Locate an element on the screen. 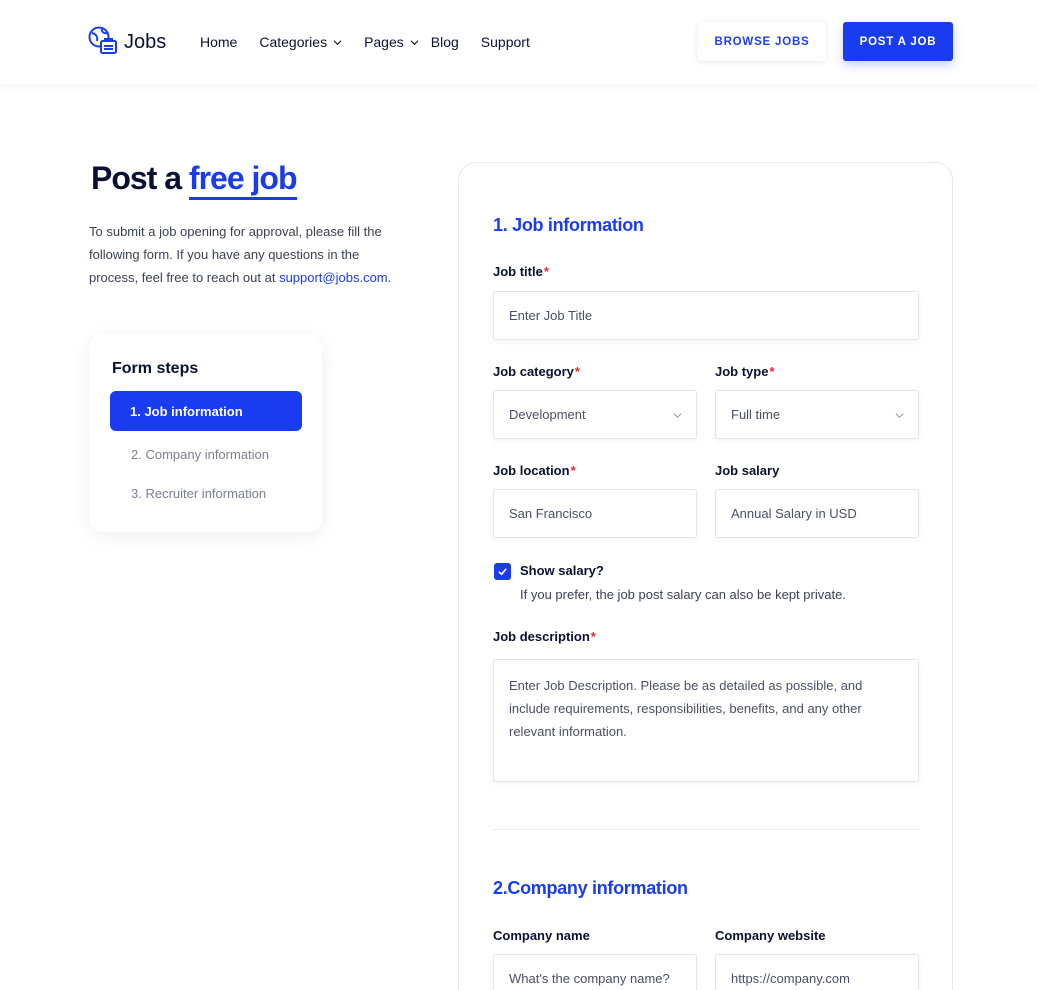  step-job-information: 1. Job information is located at coordinates (206, 411).